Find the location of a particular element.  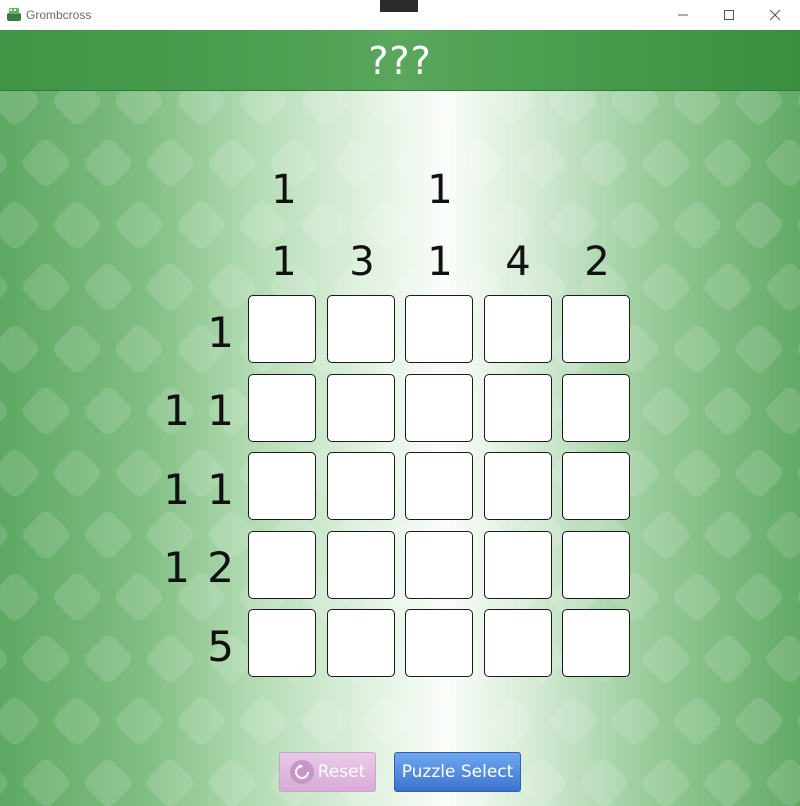

maximize-button is located at coordinates (729, 15).